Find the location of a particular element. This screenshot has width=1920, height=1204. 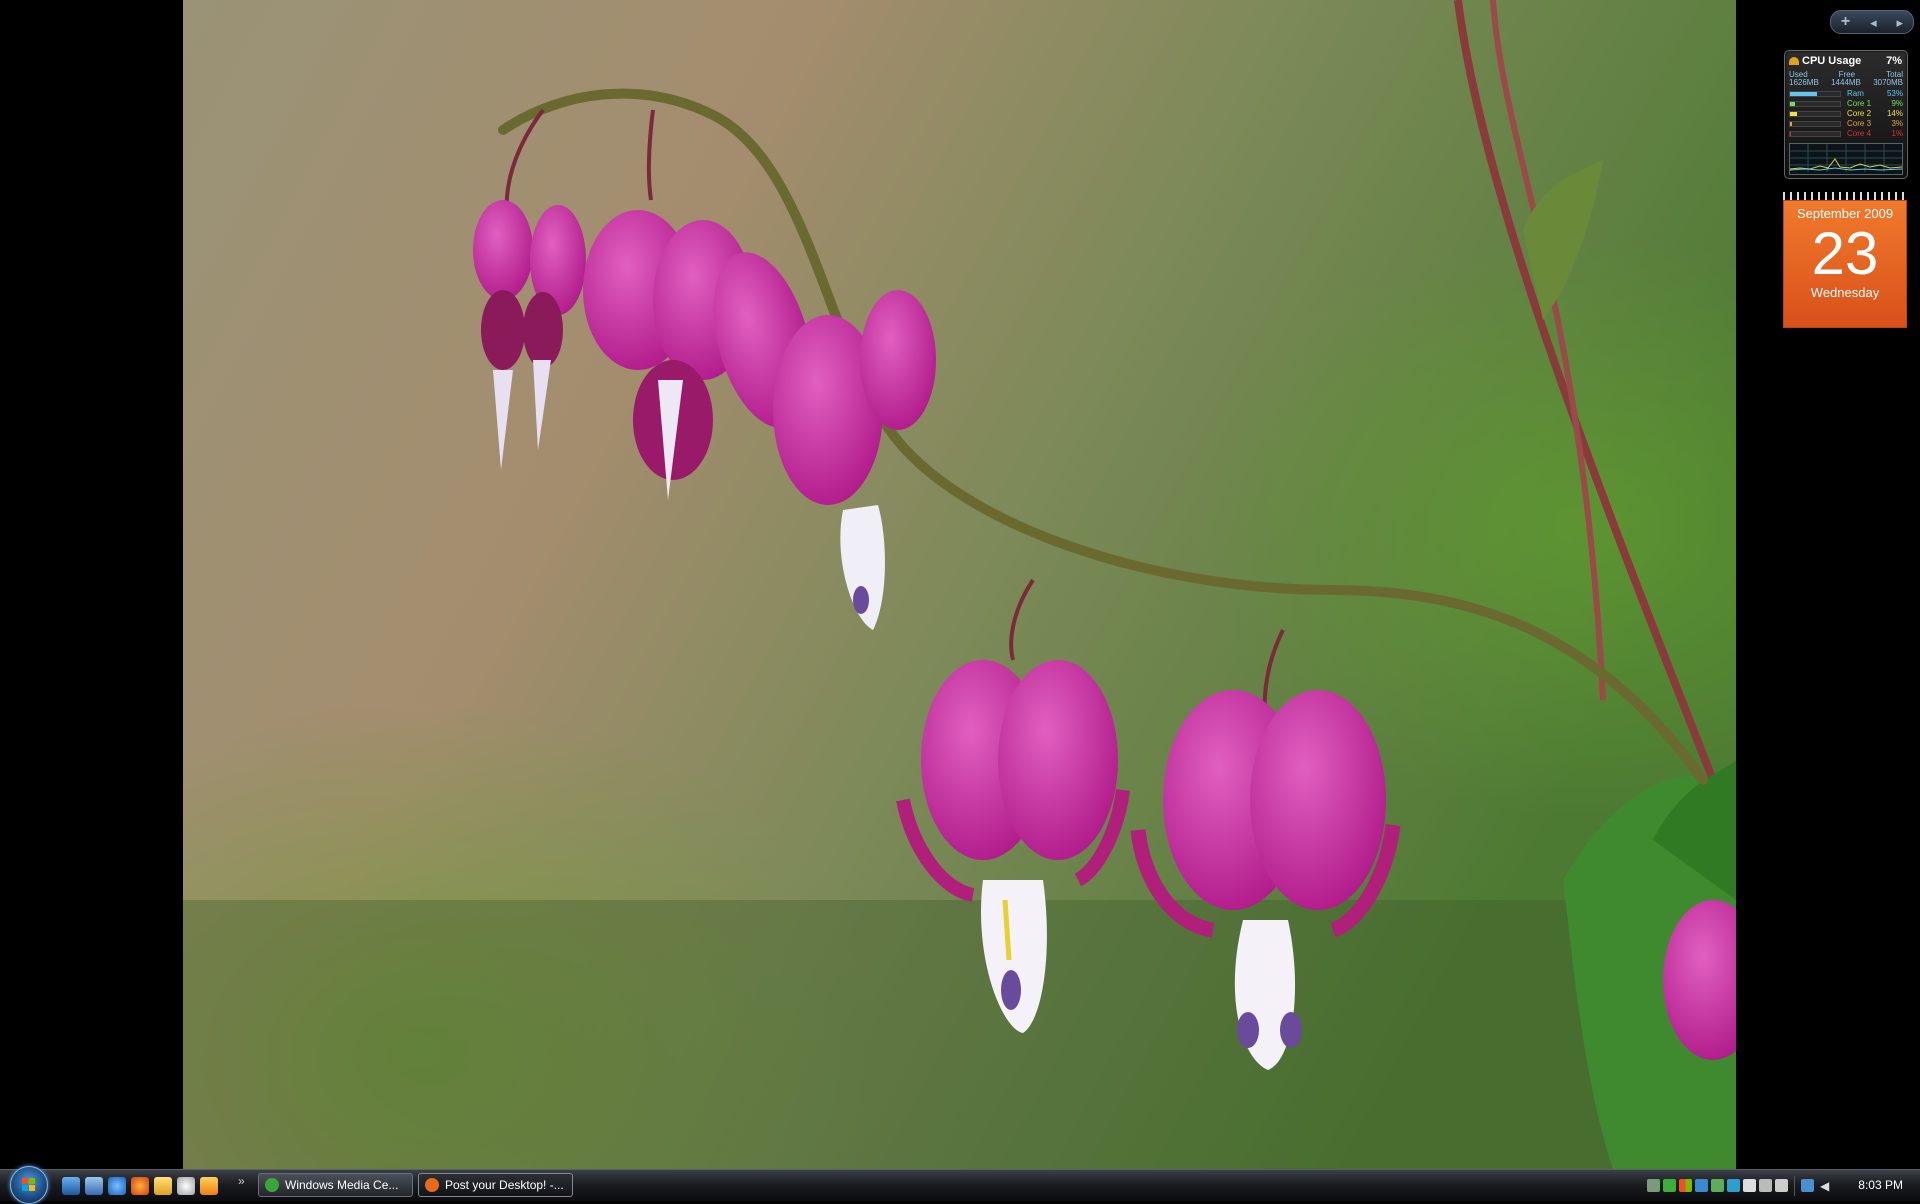

cpu-row-ram: Ram 53% is located at coordinates (1846, 93).